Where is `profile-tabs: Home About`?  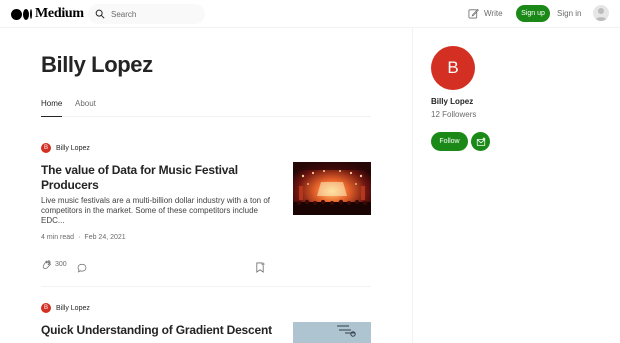
profile-tabs: Home About is located at coordinates (206, 108).